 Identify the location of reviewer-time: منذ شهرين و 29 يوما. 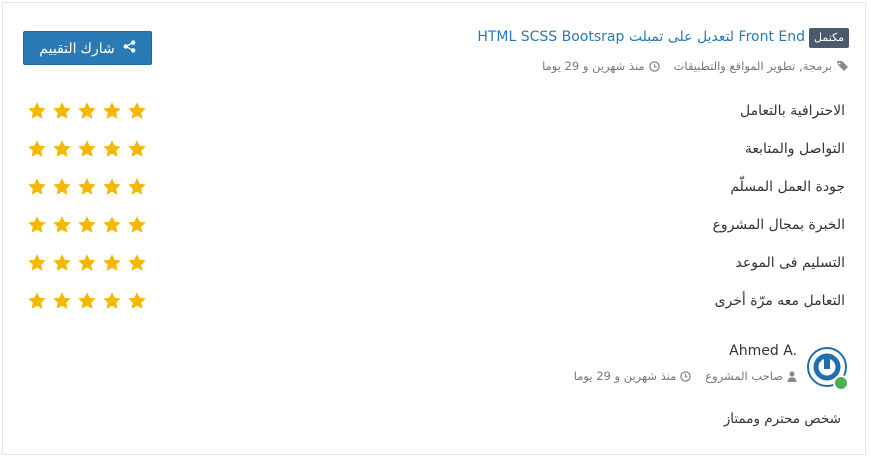
(625, 376).